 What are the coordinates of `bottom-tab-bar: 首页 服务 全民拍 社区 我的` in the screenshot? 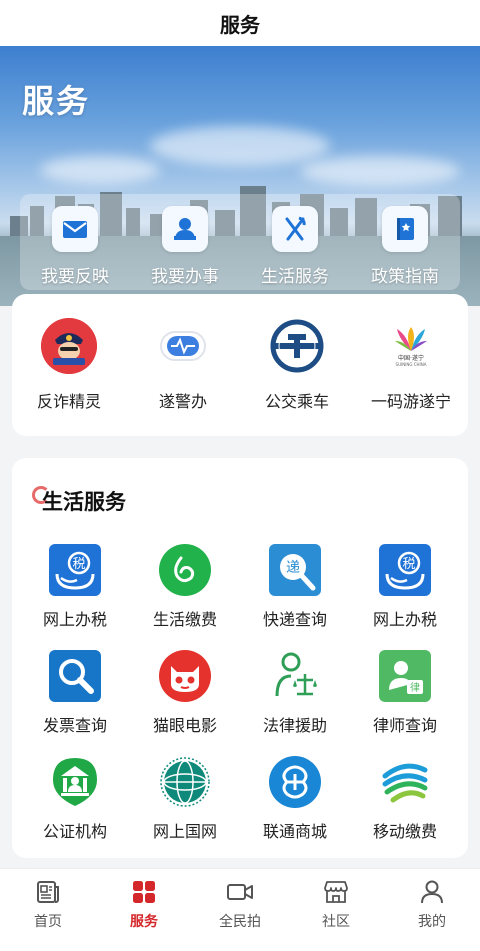 It's located at (240, 909).